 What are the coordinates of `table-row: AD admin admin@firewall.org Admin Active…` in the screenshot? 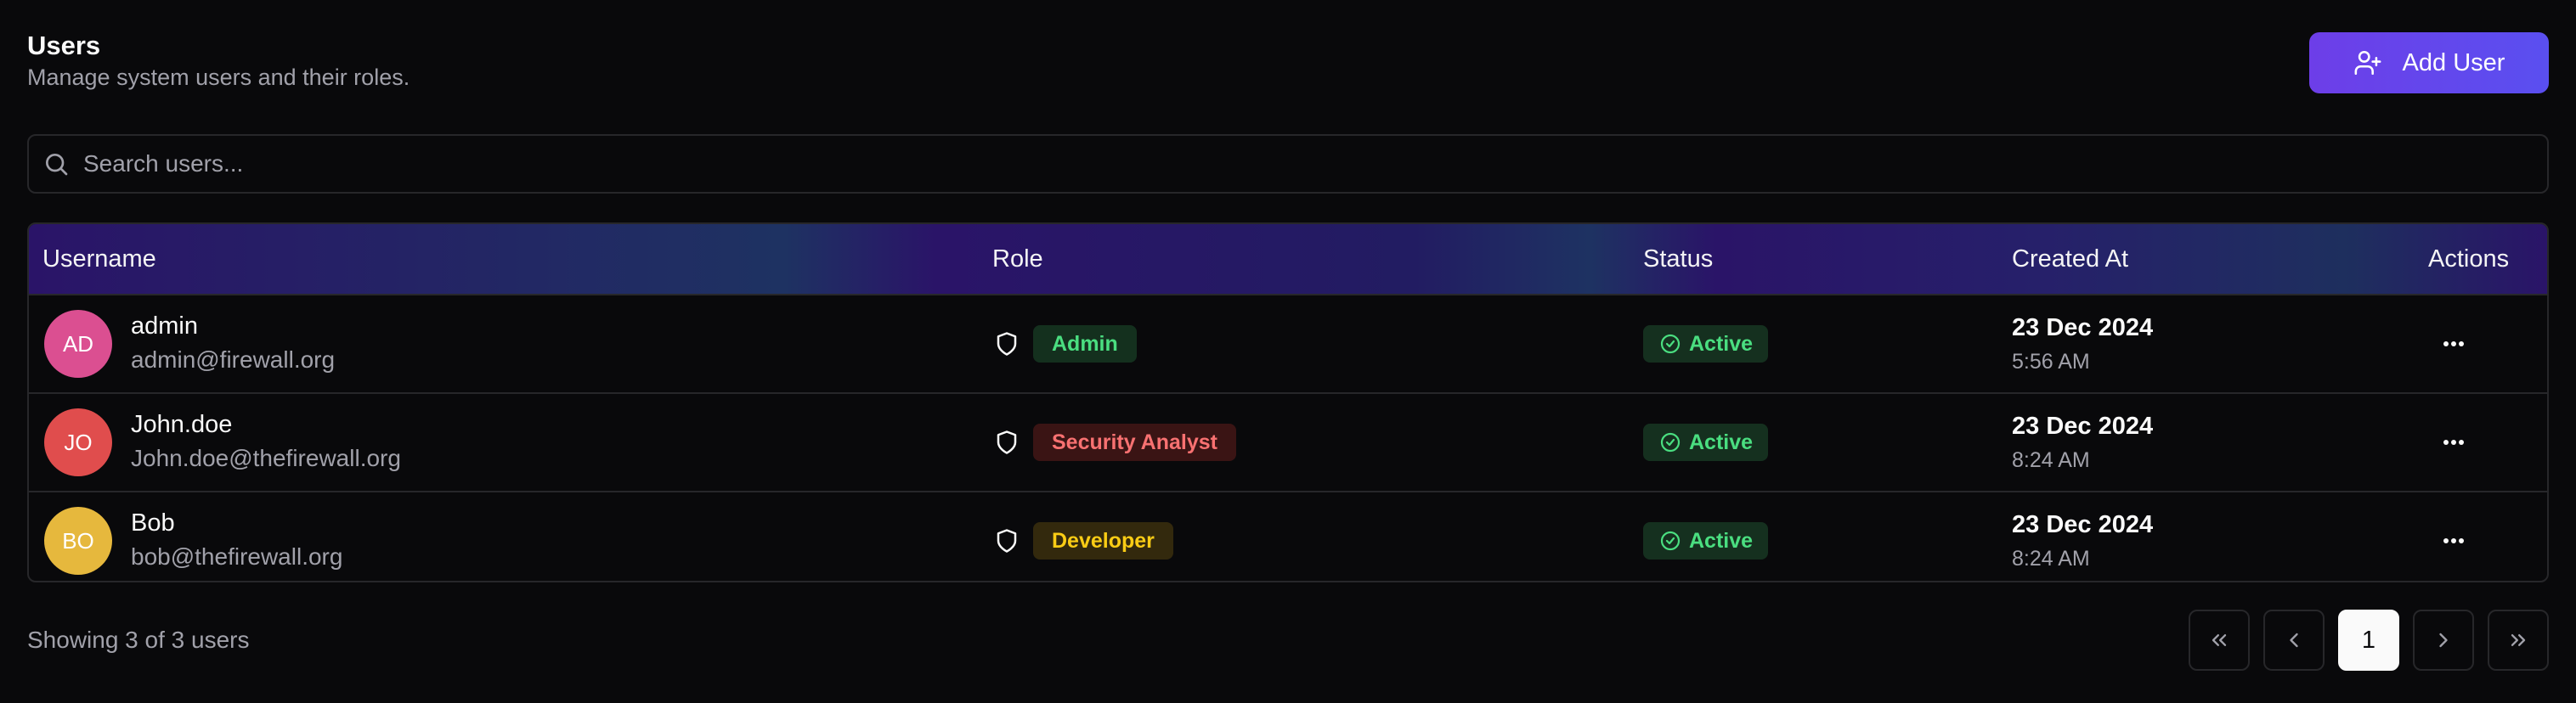 It's located at (1288, 344).